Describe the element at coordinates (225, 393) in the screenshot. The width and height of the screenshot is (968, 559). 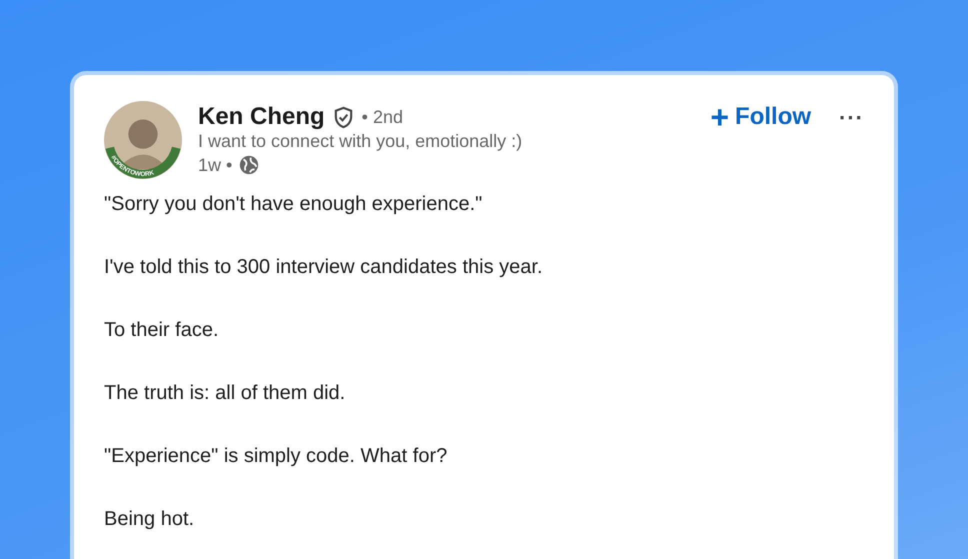
I see `post-text: The truth is: all of them did.` at that location.